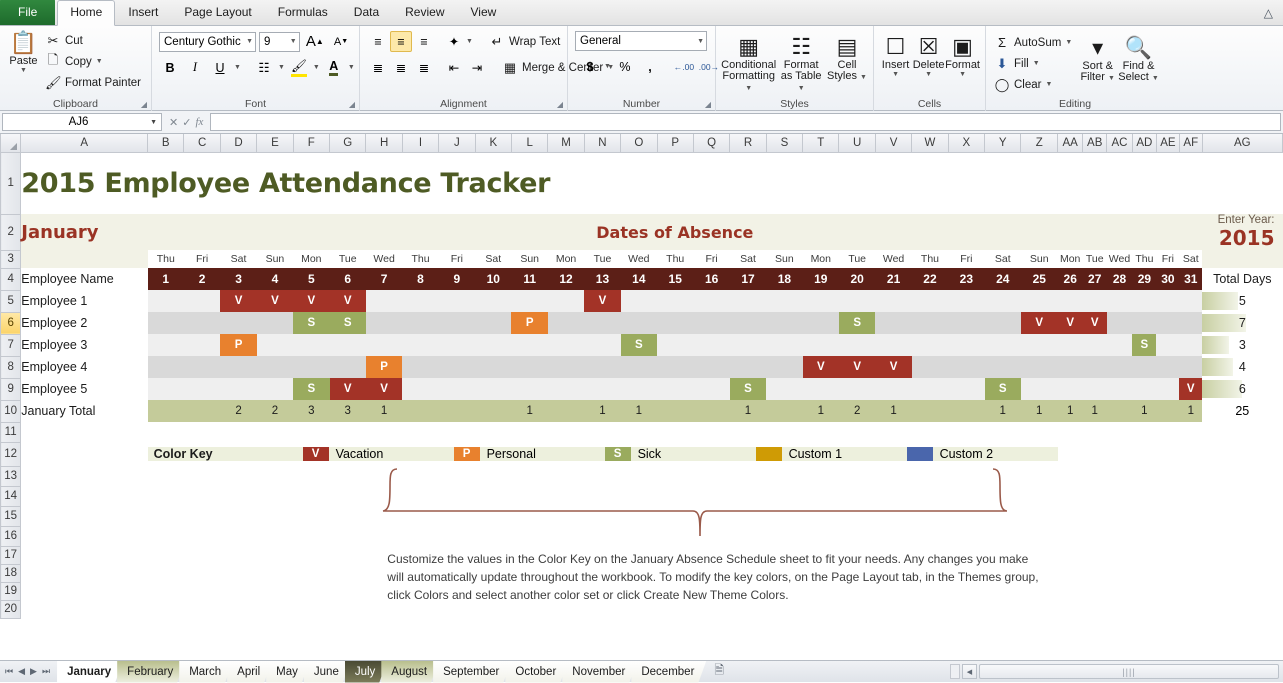 This screenshot has height=683, width=1283. Describe the element at coordinates (9, 671) in the screenshot. I see `first-sheet-icon: ⏮` at that location.